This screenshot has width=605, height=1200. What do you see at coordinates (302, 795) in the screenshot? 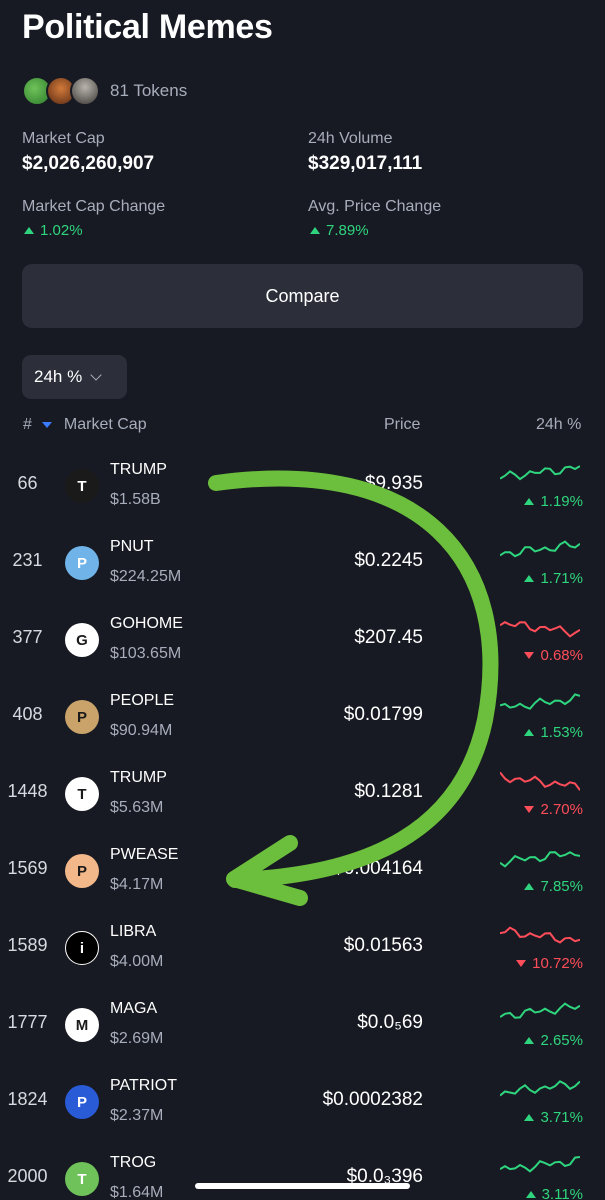
I see `table-row: 1448 T TRUMP $5.63M $0.1281 2.70%` at bounding box center [302, 795].